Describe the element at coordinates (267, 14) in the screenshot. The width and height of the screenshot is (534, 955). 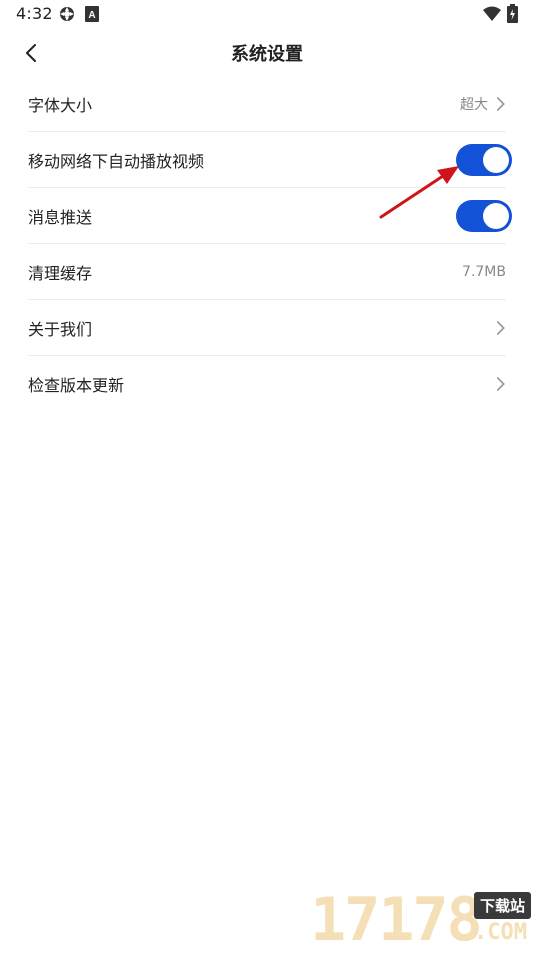
I see `status-bar: 4:32 A` at that location.